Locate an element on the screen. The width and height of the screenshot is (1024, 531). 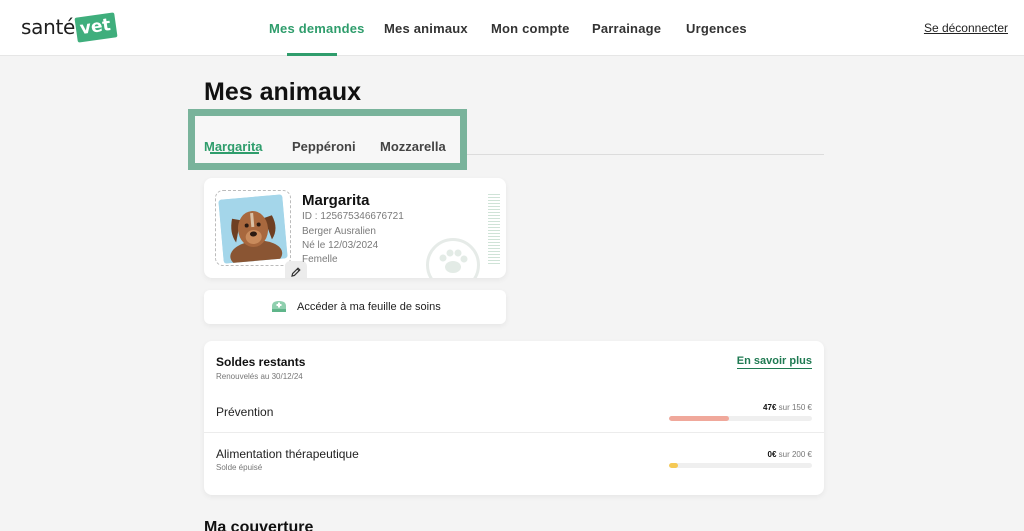
nav-active-indicator is located at coordinates (312, 54).